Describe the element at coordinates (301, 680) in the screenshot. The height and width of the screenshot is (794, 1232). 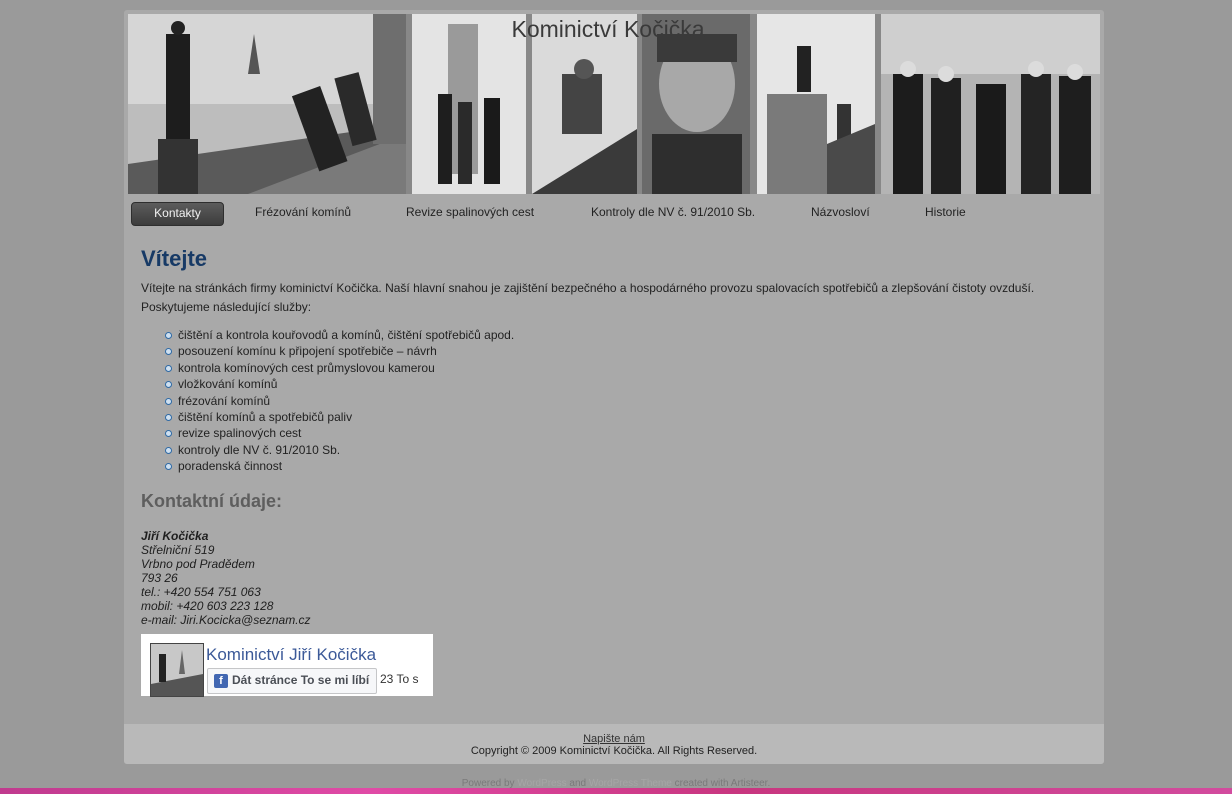
I see `facebook-like-label: Dát stránce To se mi líbí` at that location.